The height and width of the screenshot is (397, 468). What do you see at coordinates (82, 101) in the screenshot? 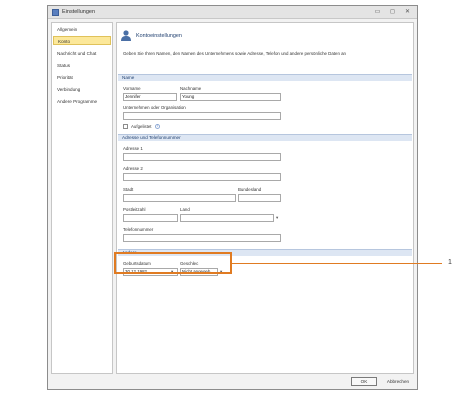
I see `sidebar-item-andere-programme: Andere Programme` at bounding box center [82, 101].